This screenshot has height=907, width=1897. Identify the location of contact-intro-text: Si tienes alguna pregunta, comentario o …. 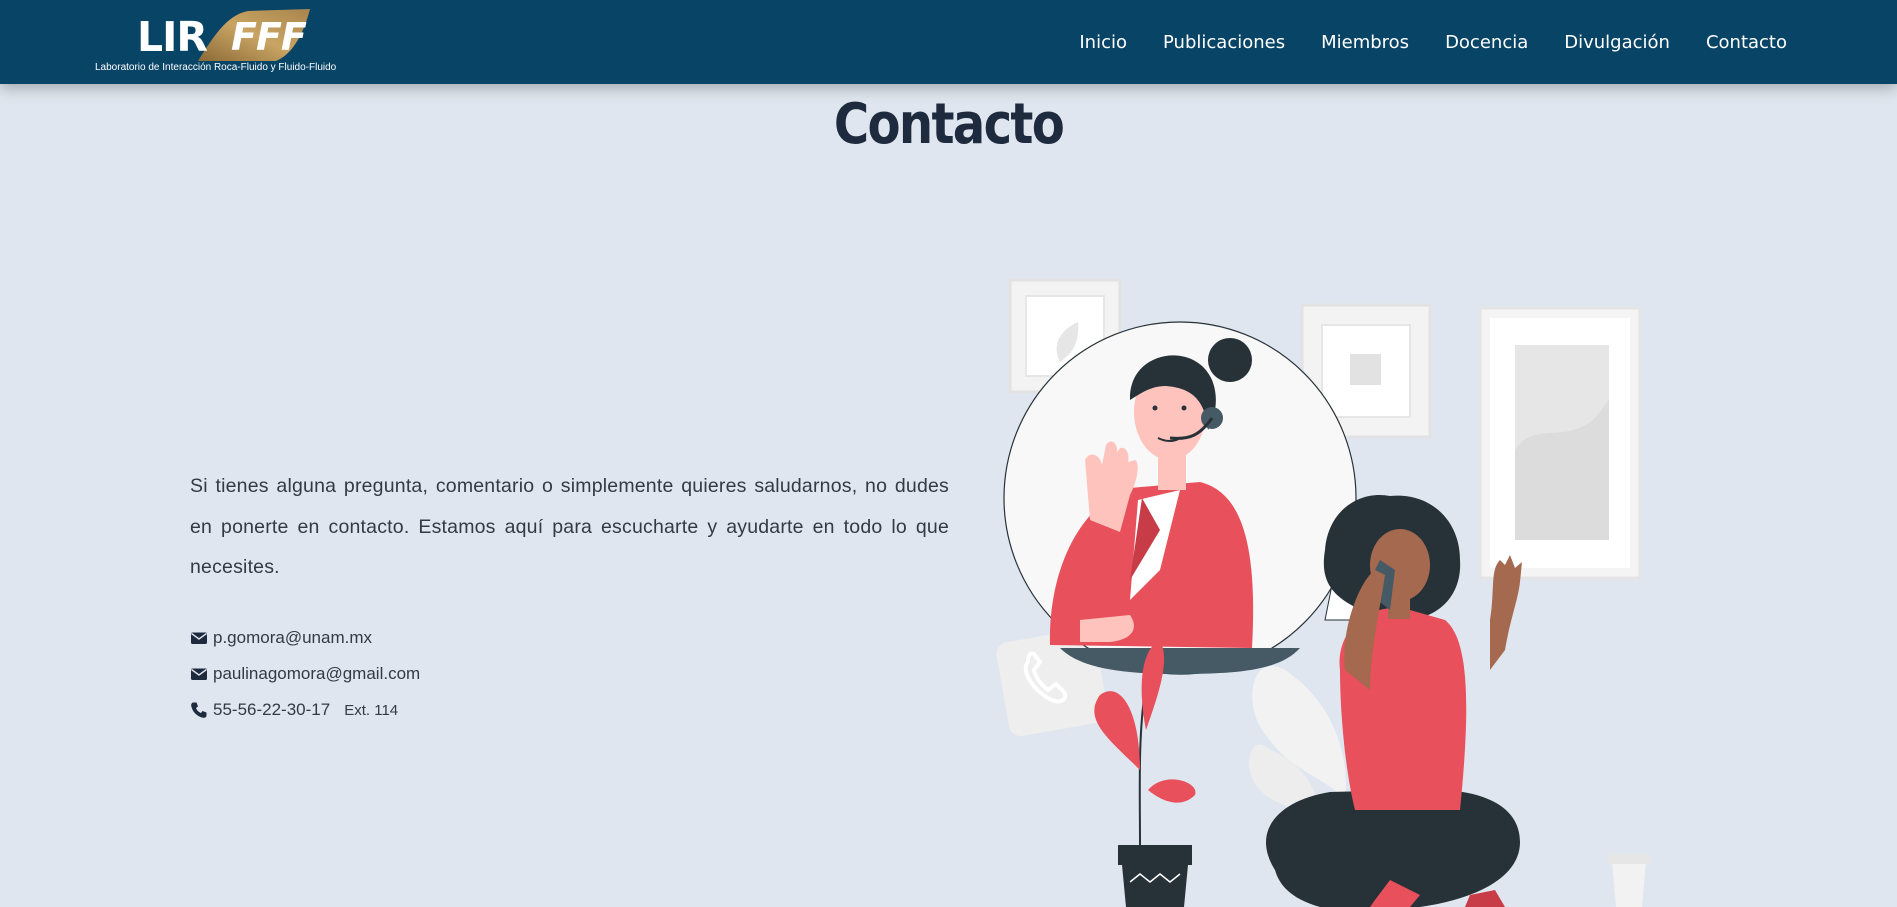
(569, 526).